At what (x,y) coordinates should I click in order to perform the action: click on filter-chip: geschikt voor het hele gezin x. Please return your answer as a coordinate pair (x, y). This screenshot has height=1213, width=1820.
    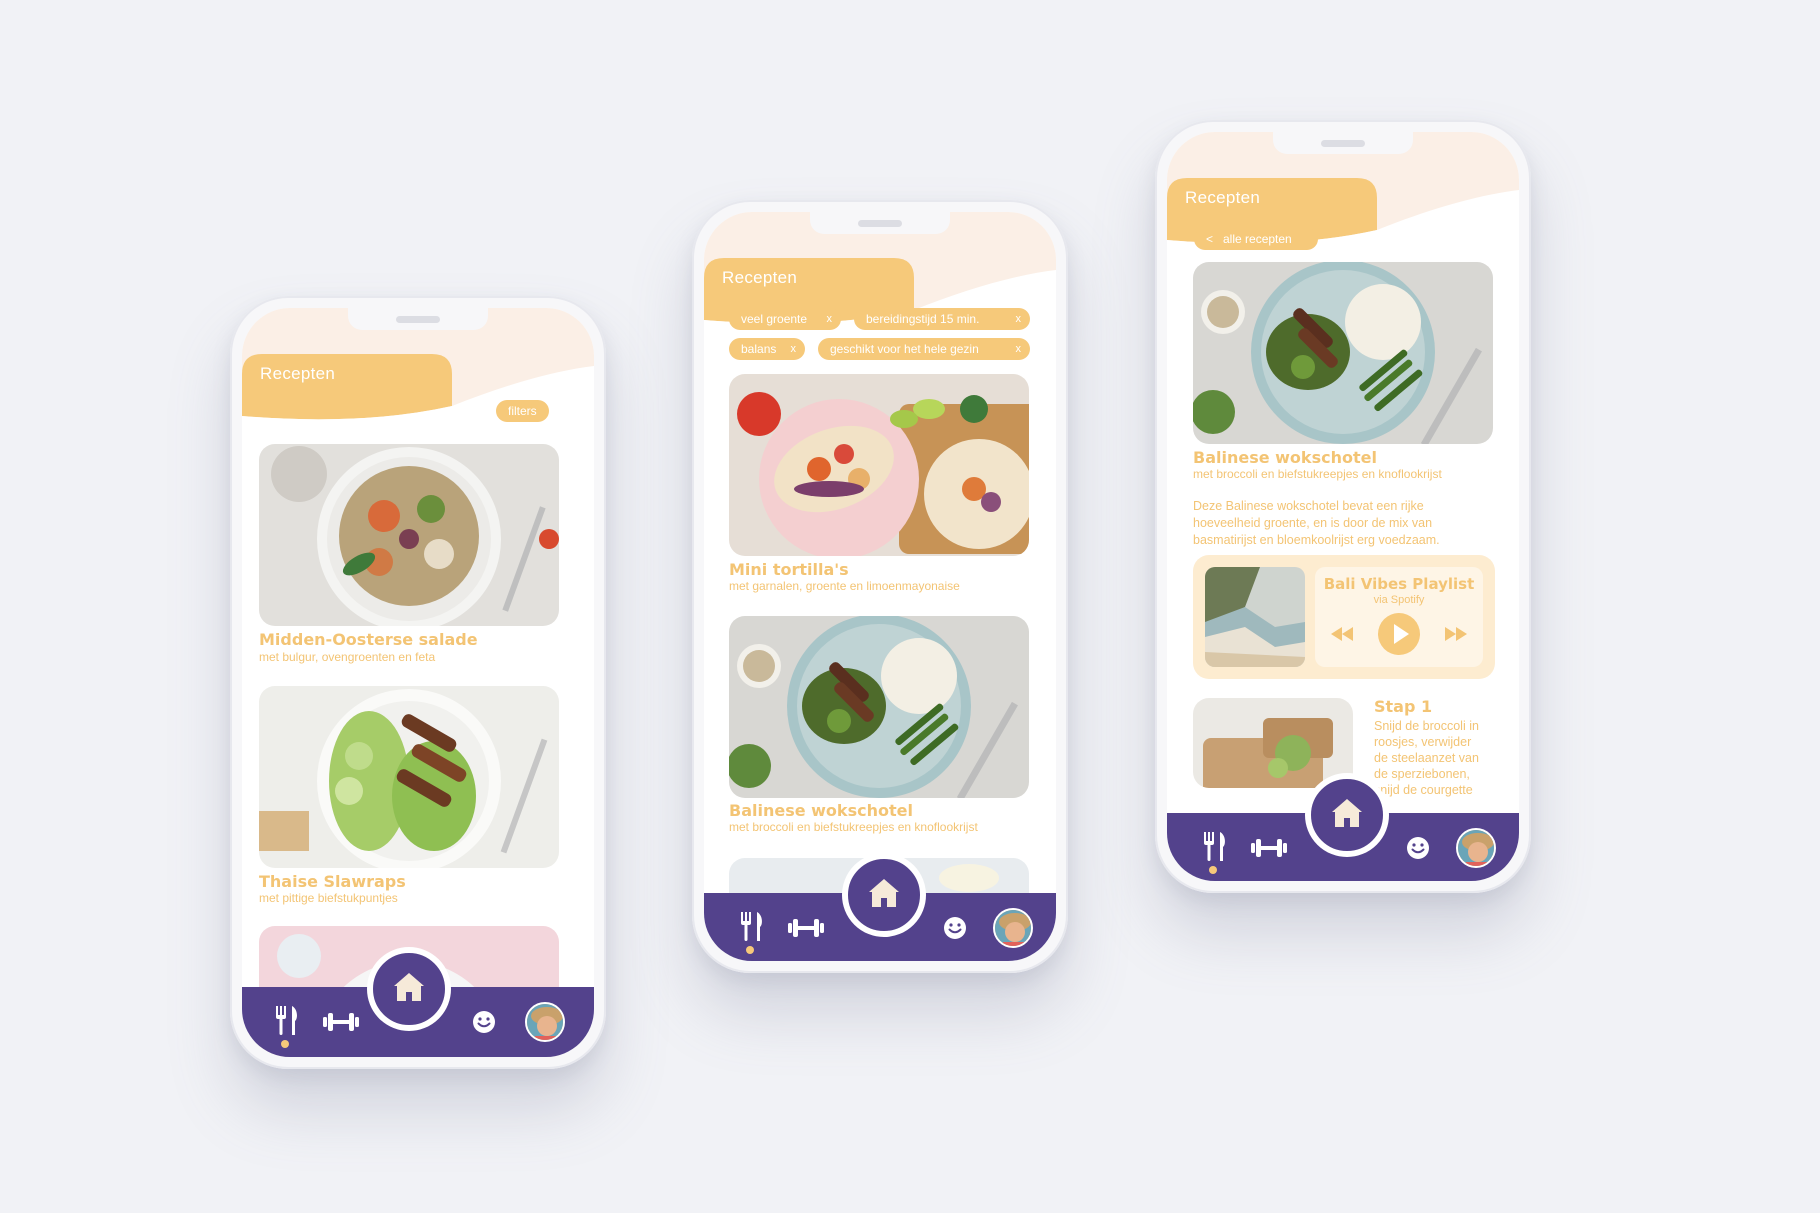
    Looking at the image, I should click on (924, 349).